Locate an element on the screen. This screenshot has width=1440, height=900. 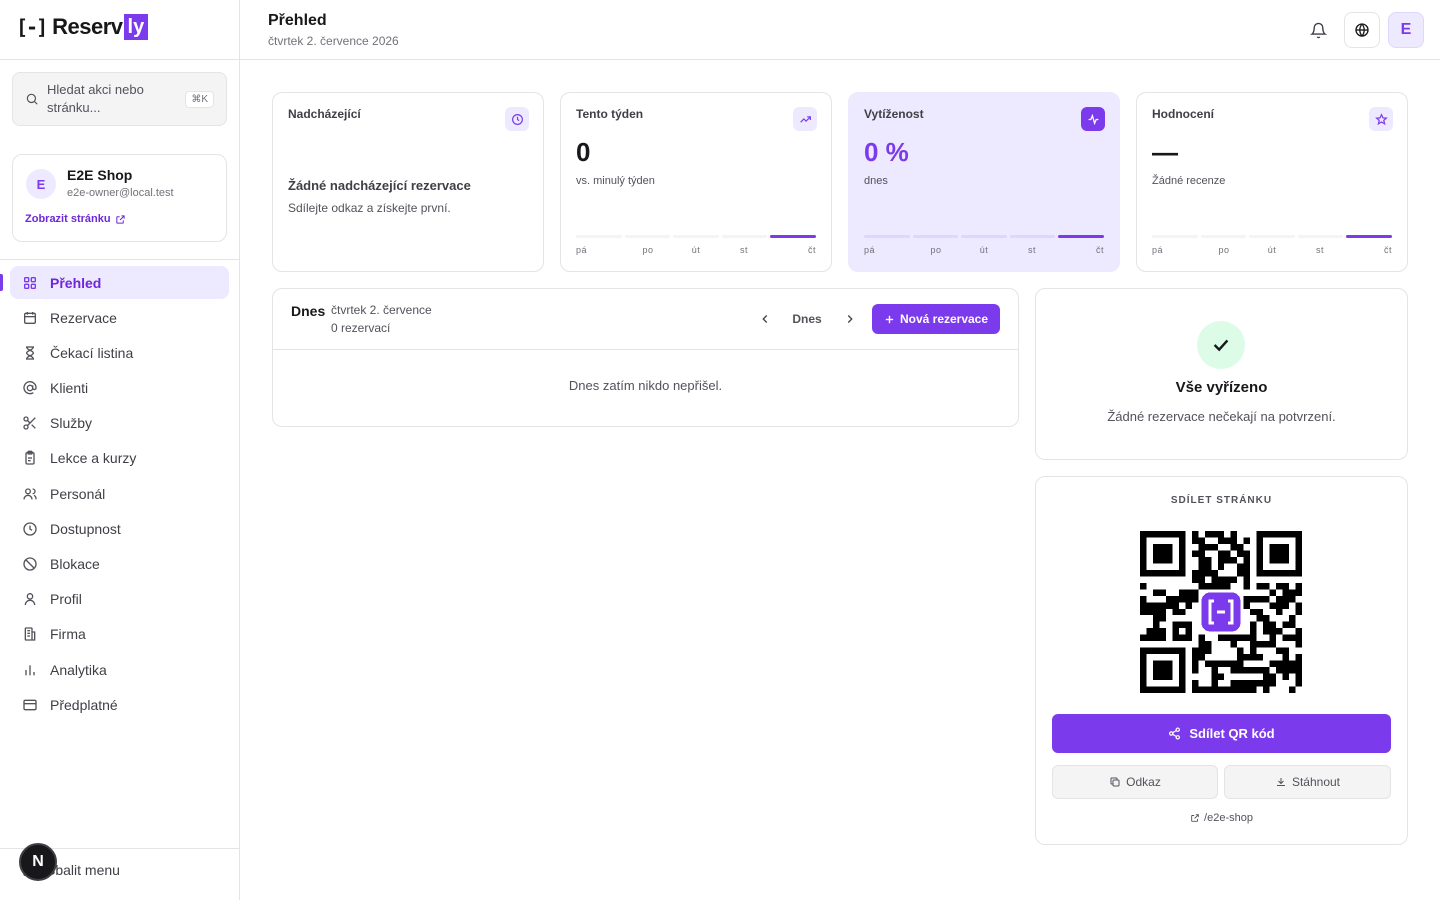
sidebar-item-3: Čekací listina is located at coordinates (119, 352).